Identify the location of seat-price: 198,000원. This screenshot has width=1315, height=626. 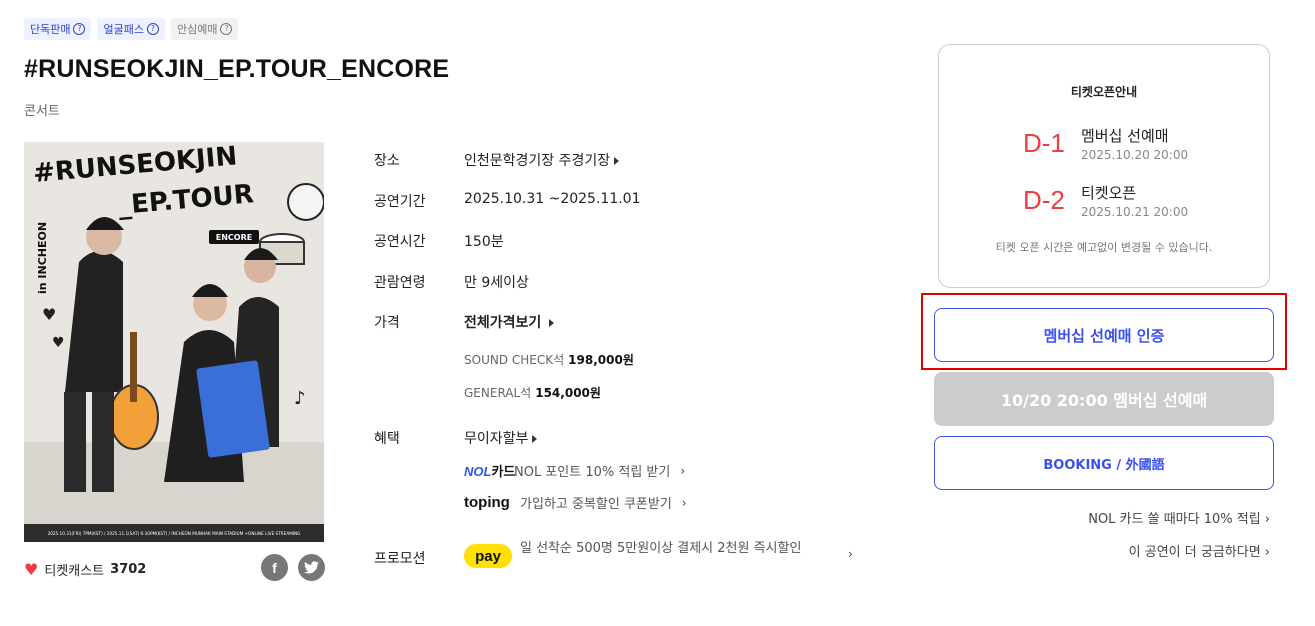
(601, 360).